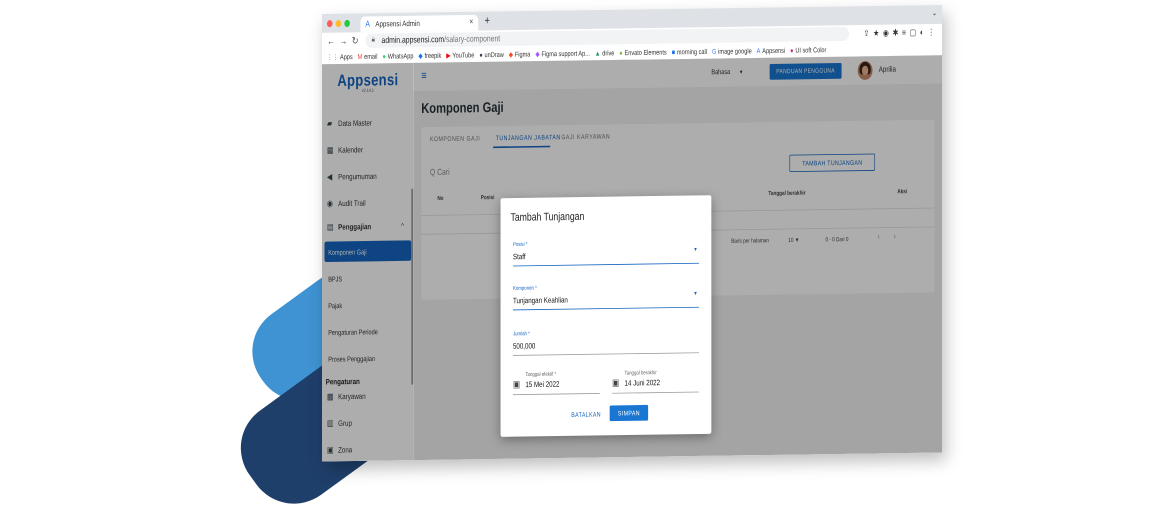  I want to click on bookmark-item: ⋮⋮ Apps, so click(340, 57).